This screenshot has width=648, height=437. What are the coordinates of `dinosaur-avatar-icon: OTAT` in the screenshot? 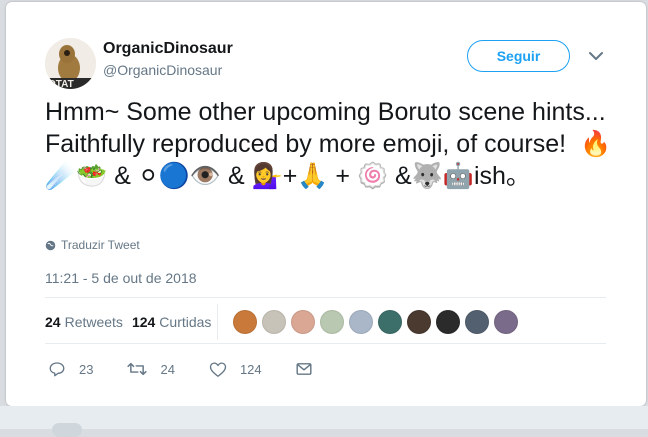 It's located at (70, 63).